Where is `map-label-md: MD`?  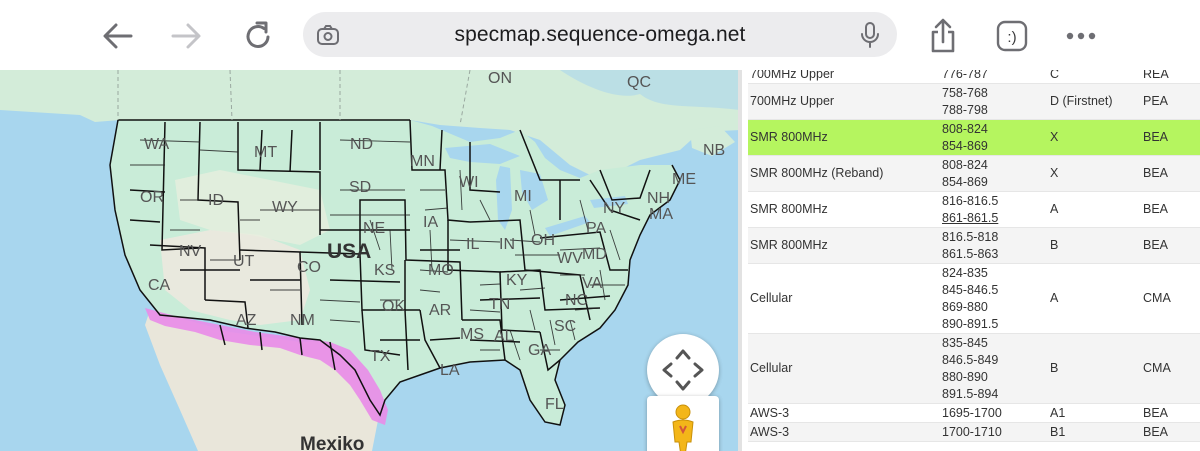 map-label-md: MD is located at coordinates (594, 254).